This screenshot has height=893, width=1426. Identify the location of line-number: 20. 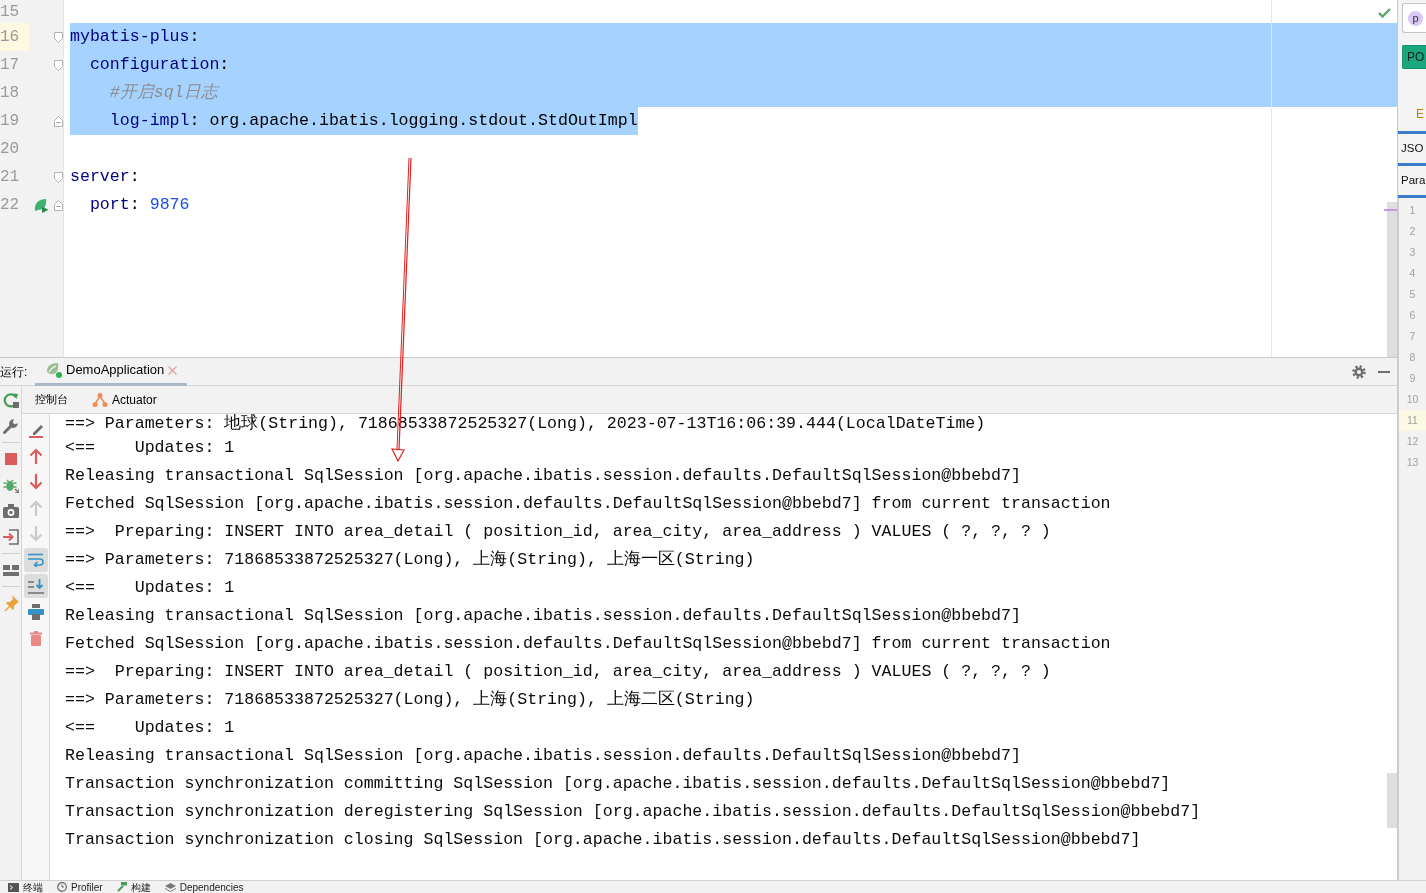
(10, 149).